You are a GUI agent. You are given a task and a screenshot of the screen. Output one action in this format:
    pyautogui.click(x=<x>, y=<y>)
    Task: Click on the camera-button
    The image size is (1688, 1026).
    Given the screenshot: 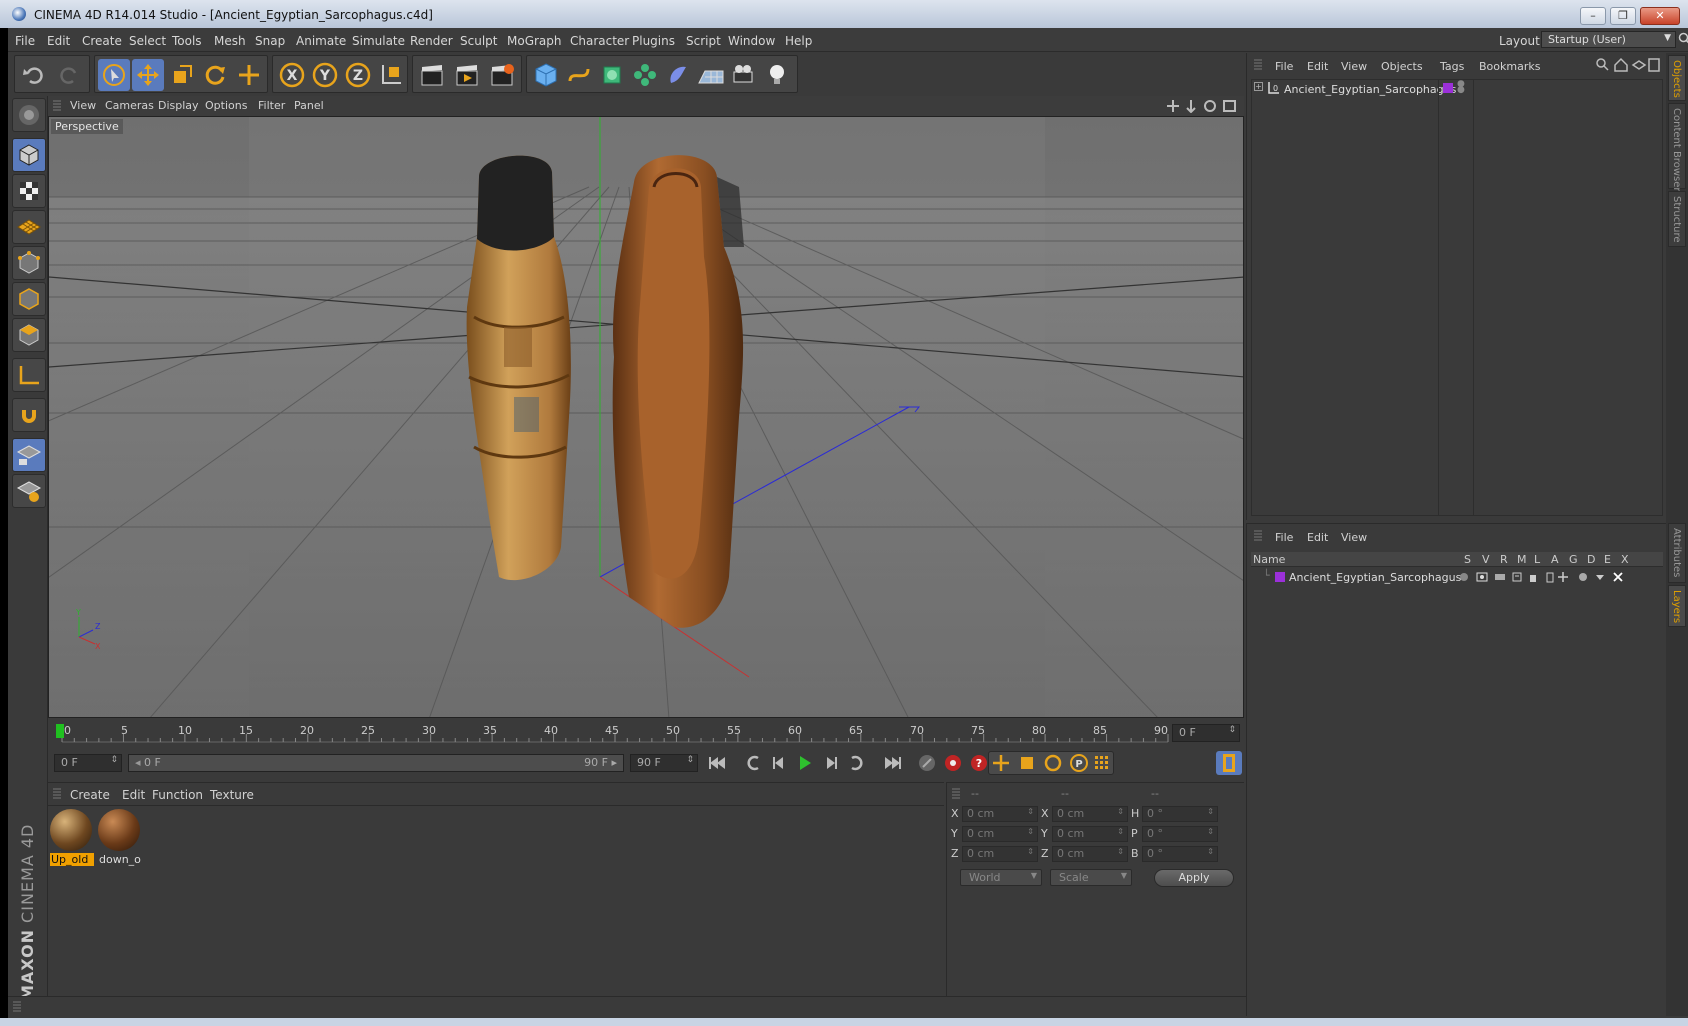 What is the action you would take?
    pyautogui.click(x=744, y=75)
    